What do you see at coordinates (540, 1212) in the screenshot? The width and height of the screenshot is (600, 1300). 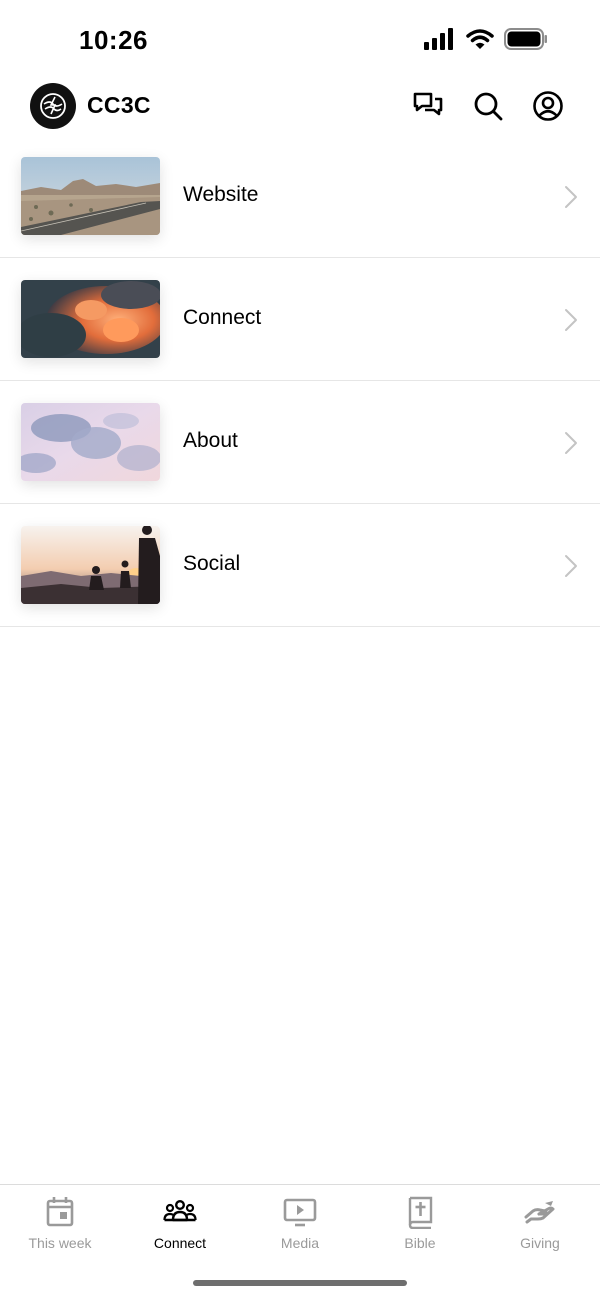 I see `giving-hand-icon` at bounding box center [540, 1212].